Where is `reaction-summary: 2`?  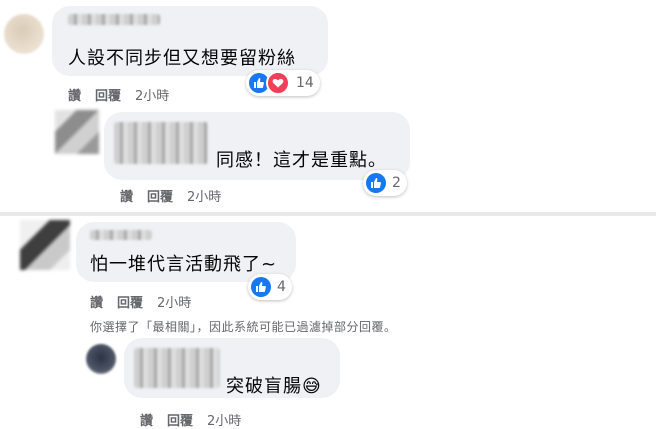 reaction-summary: 2 is located at coordinates (385, 183).